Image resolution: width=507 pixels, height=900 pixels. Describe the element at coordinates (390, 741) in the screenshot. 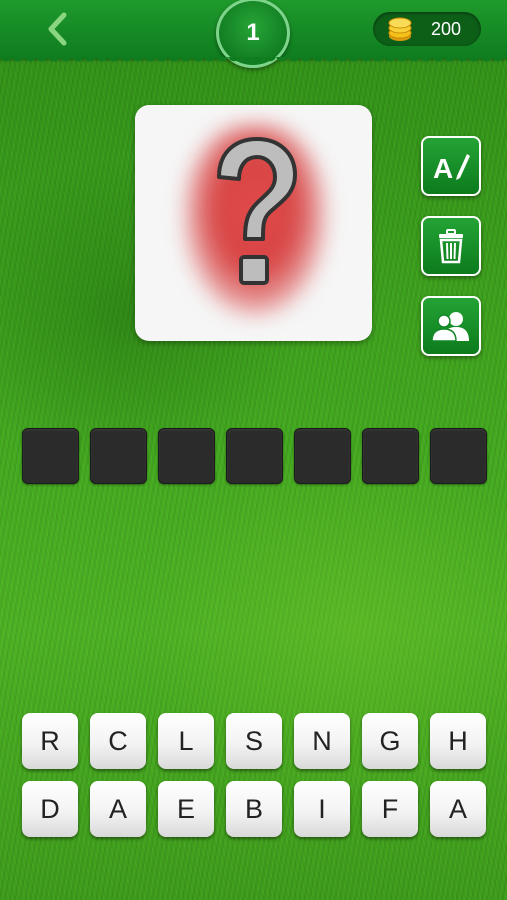

I see `letter-tile: G` at that location.